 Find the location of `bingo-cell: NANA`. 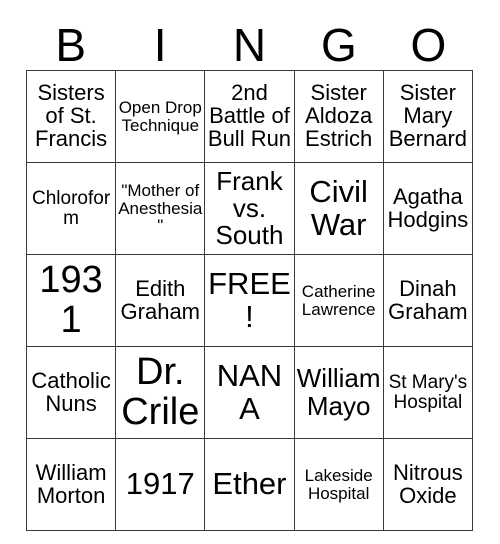

bingo-cell: NANA is located at coordinates (249, 392).